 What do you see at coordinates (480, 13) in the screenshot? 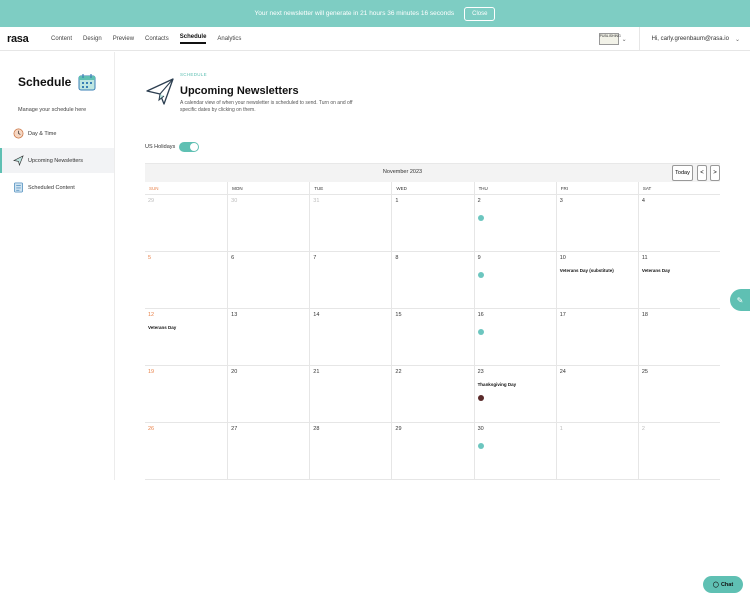
I see `banner-close-button: Close` at bounding box center [480, 13].